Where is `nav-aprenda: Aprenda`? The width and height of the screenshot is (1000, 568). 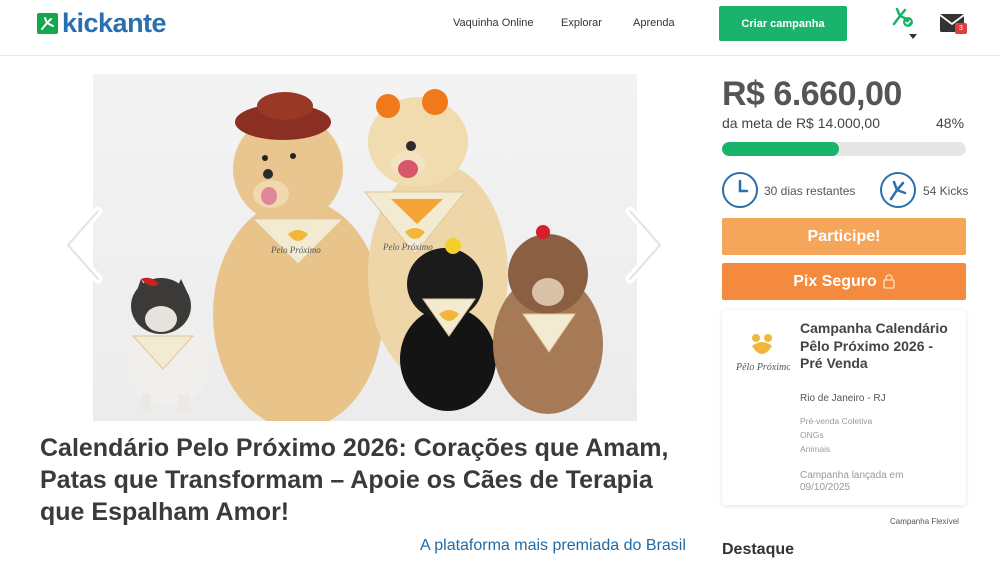 nav-aprenda: Aprenda is located at coordinates (654, 23).